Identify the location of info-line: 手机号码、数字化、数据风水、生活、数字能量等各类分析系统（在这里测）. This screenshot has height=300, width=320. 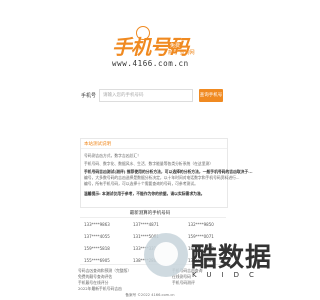
(149, 163).